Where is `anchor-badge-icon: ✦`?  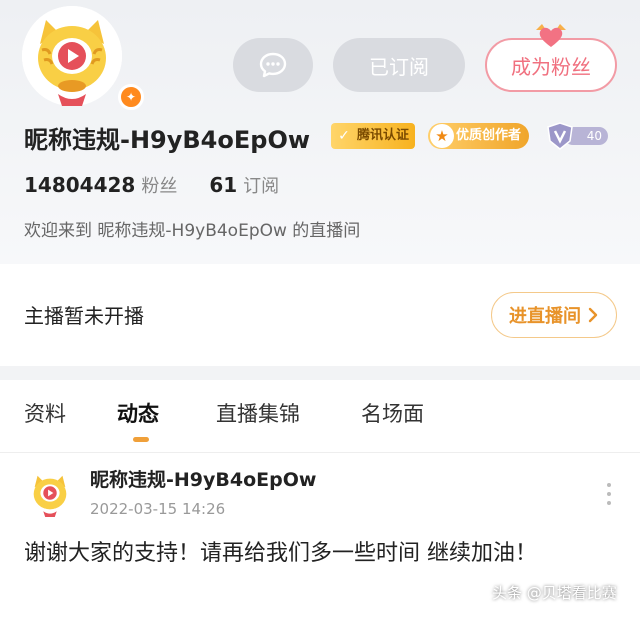
anchor-badge-icon: ✦ is located at coordinates (131, 97).